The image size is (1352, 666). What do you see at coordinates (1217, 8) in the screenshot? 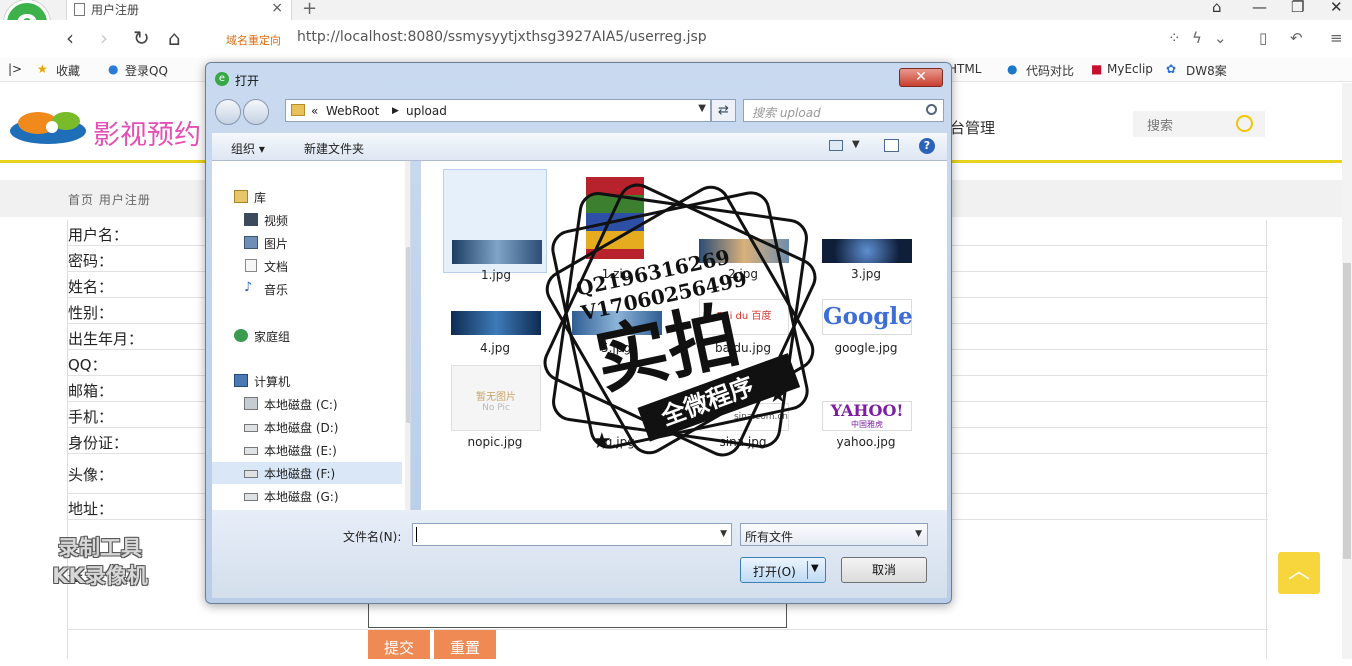
I see `skin-icon: ⌂` at bounding box center [1217, 8].